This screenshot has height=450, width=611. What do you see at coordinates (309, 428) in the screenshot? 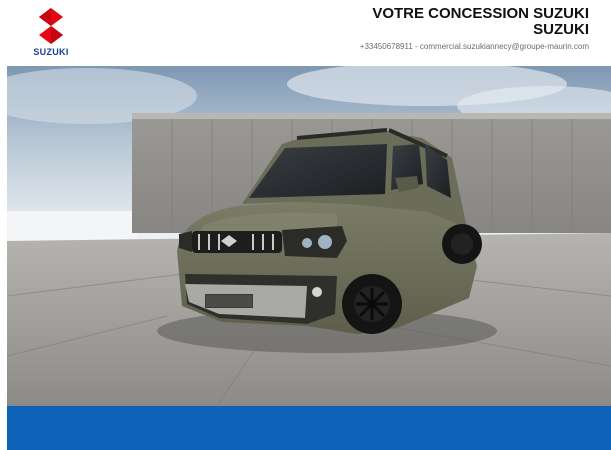
I see `blue-band` at bounding box center [309, 428].